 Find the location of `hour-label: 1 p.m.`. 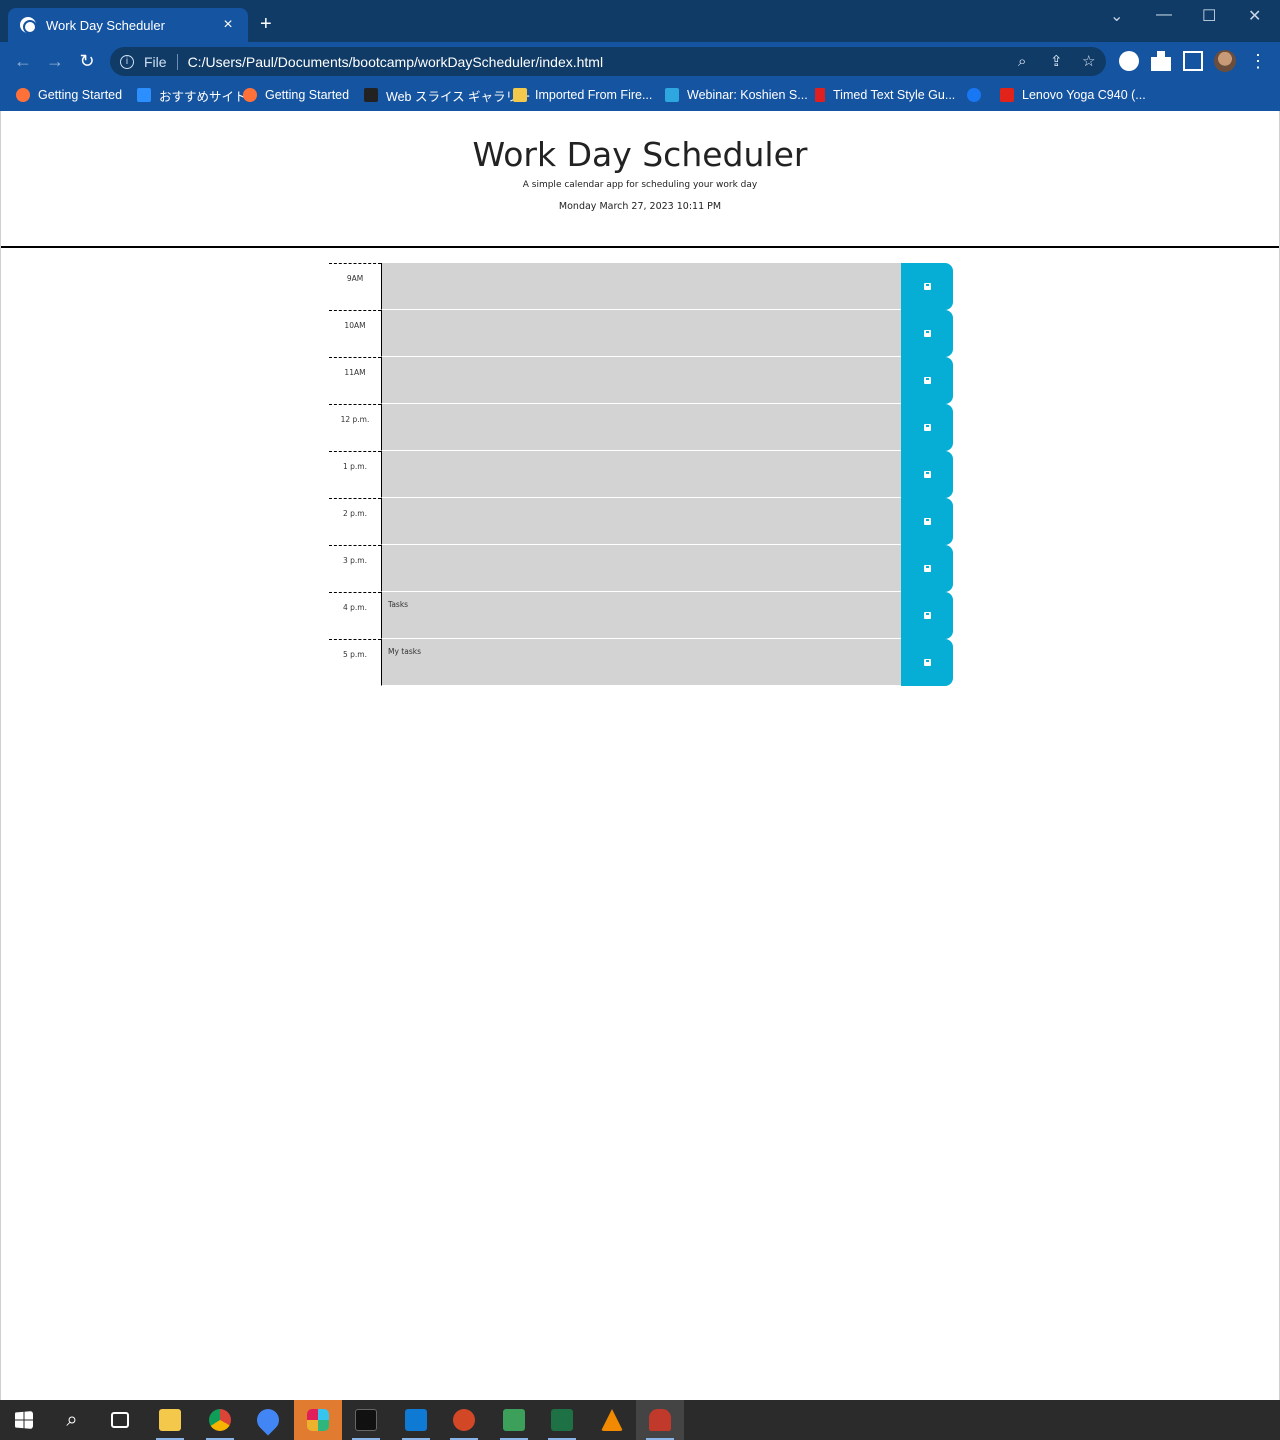

hour-label: 1 p.m. is located at coordinates (355, 474).